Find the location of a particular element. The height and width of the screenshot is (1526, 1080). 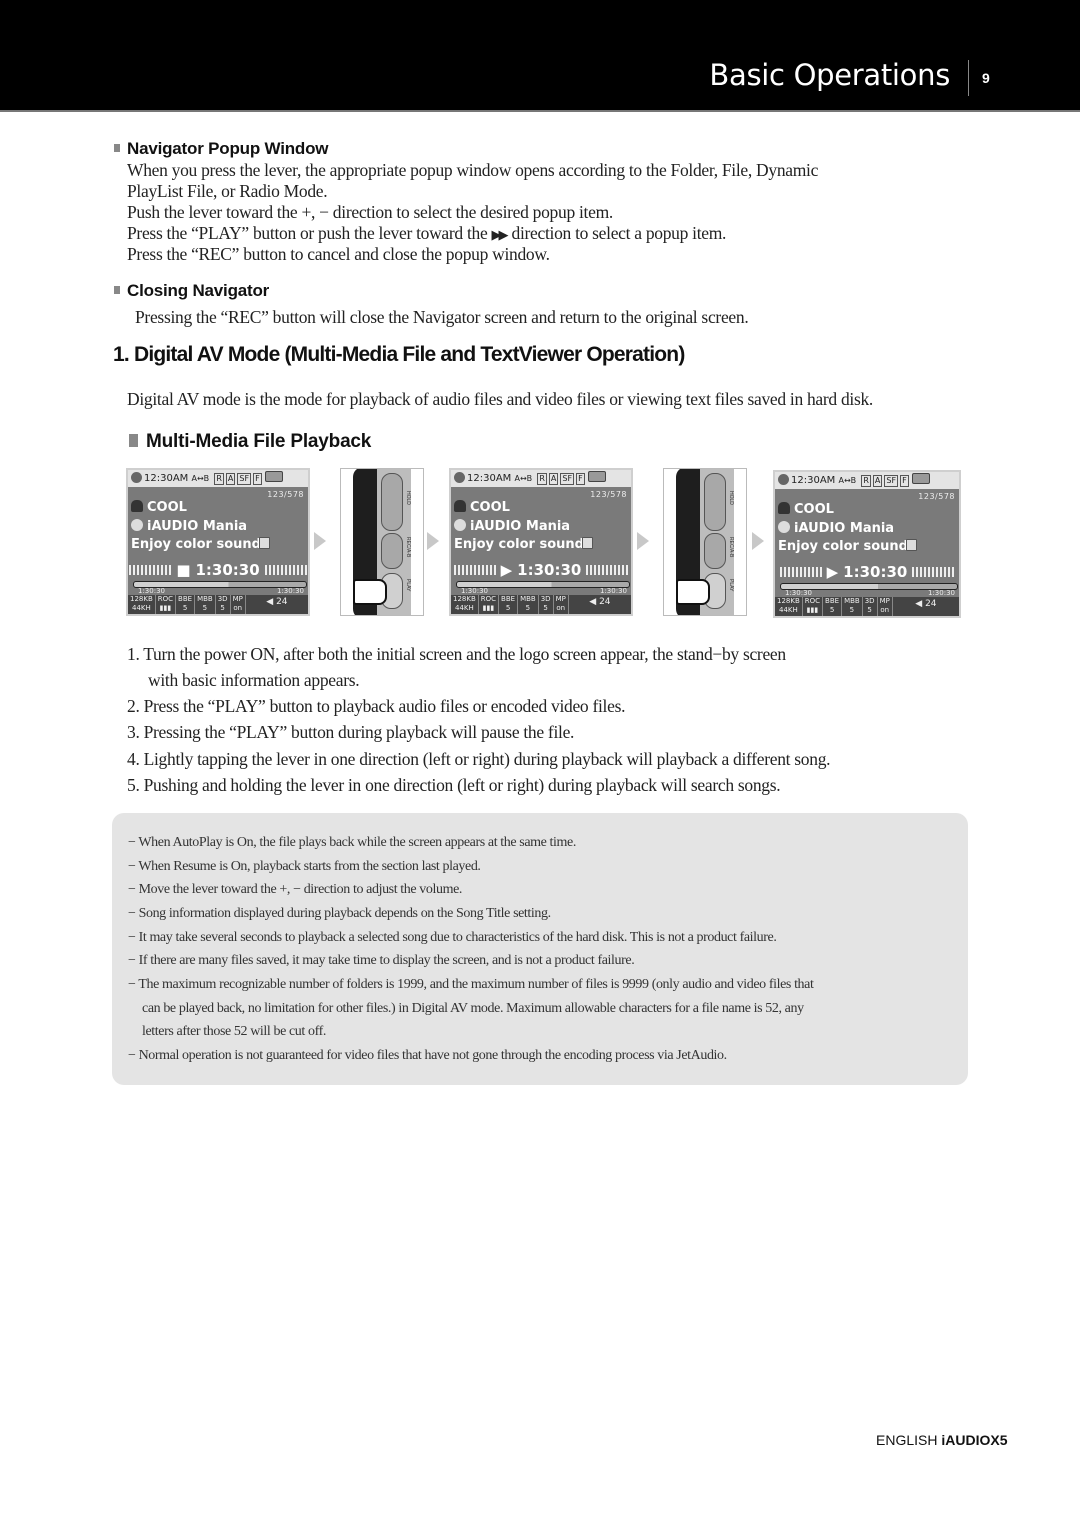

page-footer: ENGLISH iAUDIOX5 is located at coordinates (941, 1440).